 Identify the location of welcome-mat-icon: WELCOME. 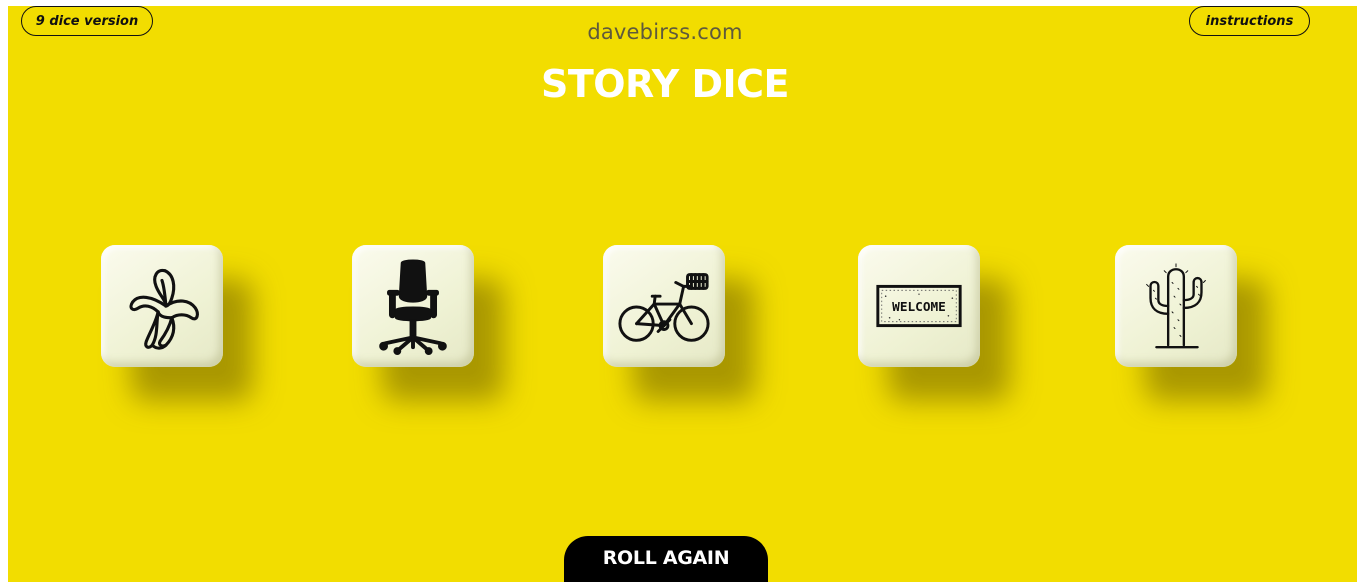
(919, 306).